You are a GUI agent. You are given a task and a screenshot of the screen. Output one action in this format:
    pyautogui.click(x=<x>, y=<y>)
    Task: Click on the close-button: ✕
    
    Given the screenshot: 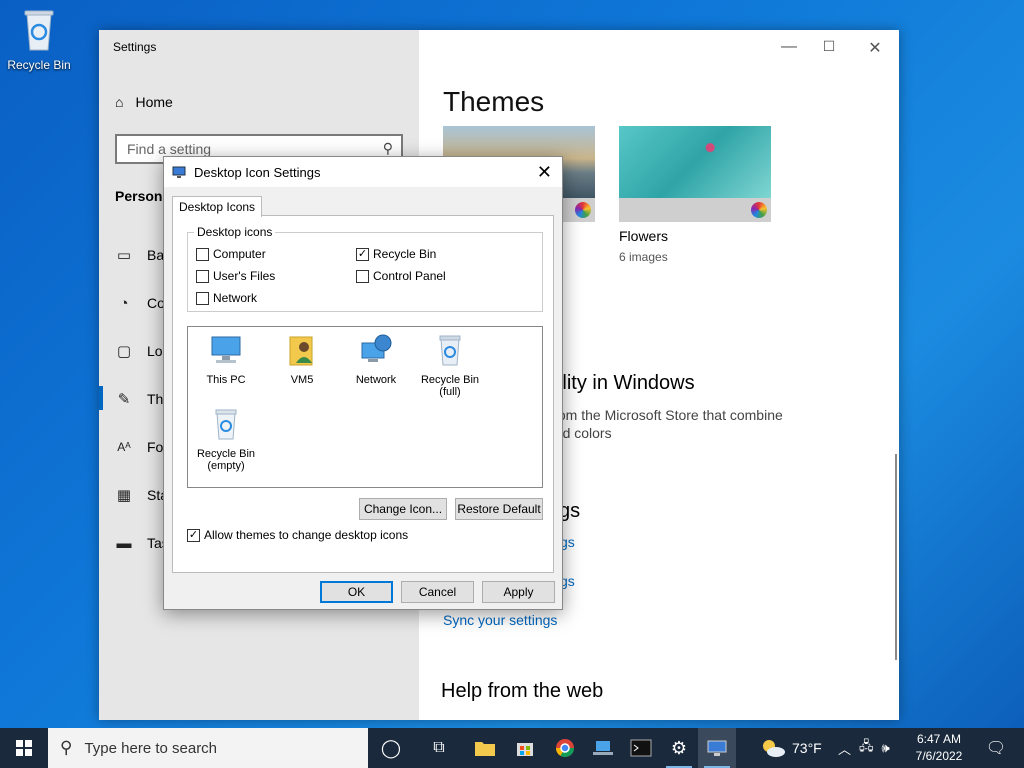 What is the action you would take?
    pyautogui.click(x=875, y=48)
    